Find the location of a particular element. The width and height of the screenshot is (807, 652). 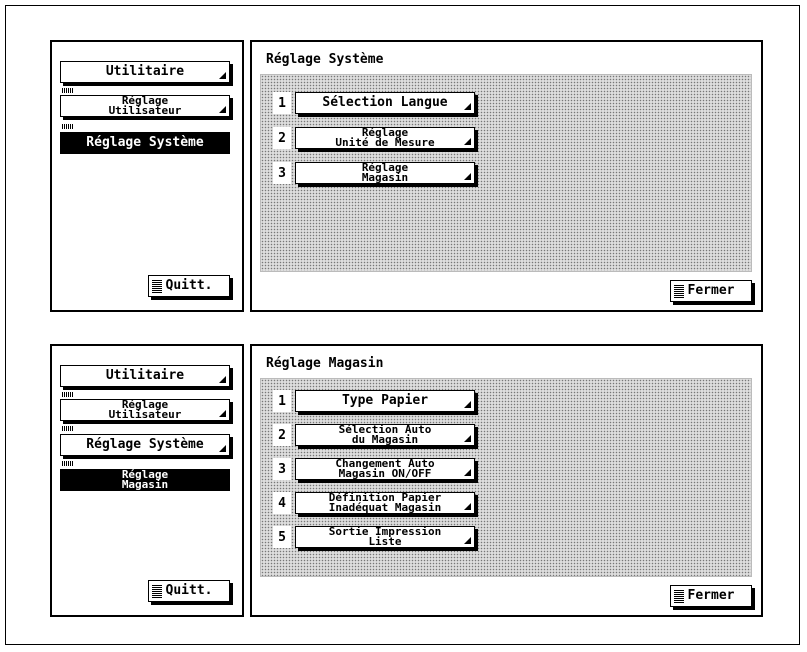

option-label: Type Papier is located at coordinates (385, 400).